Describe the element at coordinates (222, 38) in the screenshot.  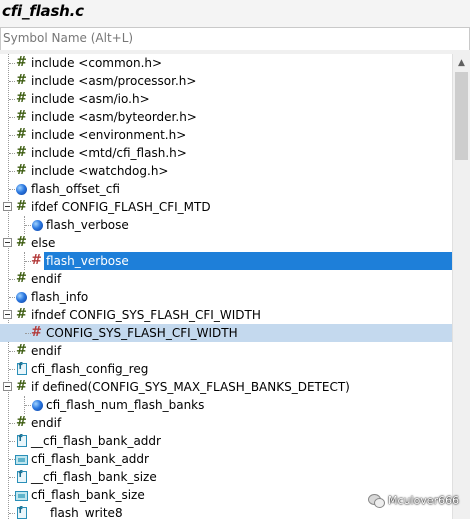
I see `symbol-search-input` at that location.